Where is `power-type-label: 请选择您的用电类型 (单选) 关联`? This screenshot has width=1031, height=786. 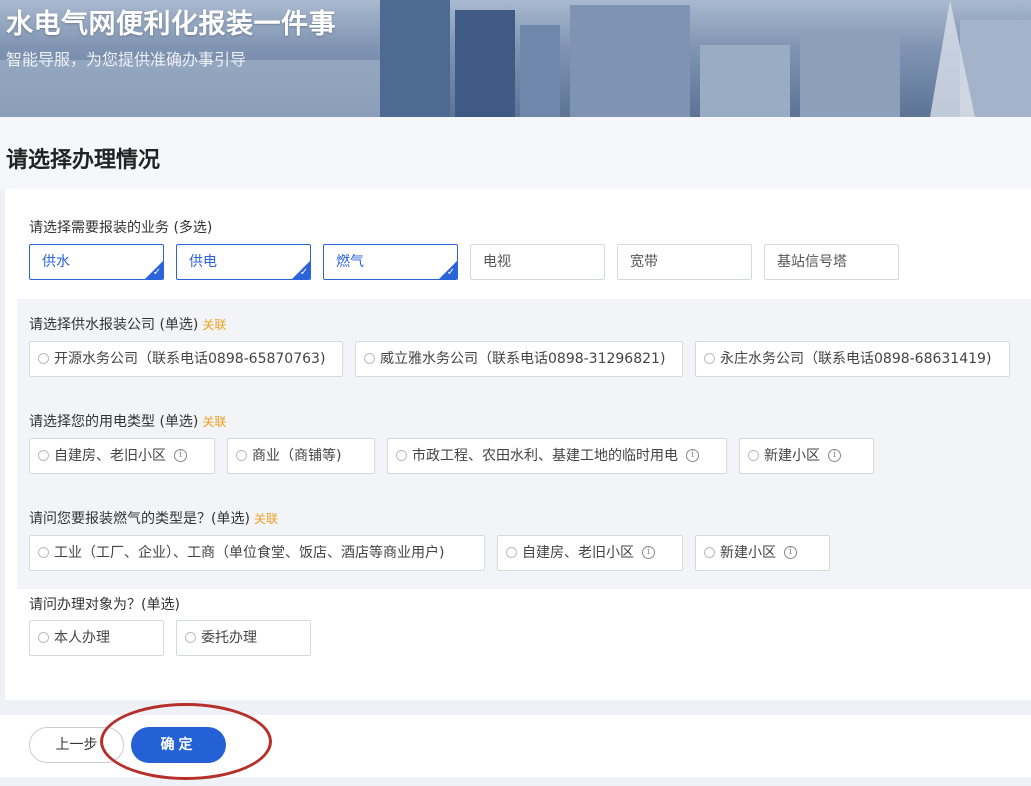 power-type-label: 请选择您的用电类型 (单选) 关联 is located at coordinates (127, 421).